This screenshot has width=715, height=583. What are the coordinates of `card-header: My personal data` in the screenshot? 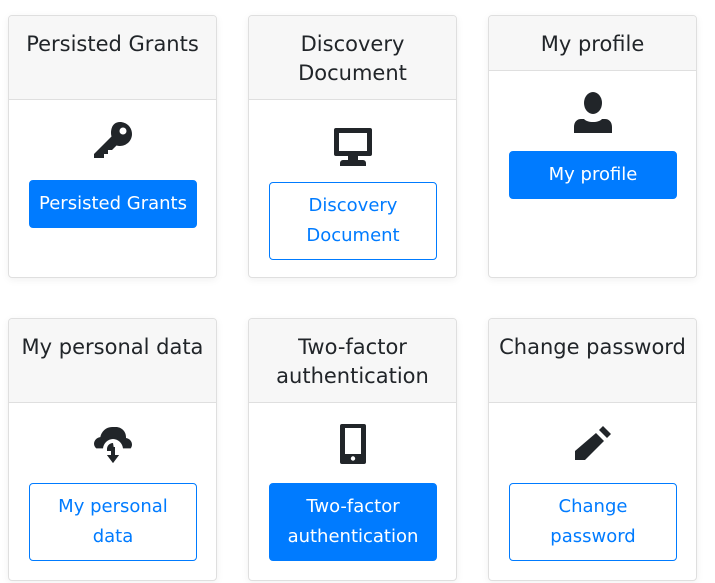 It's located at (112, 361).